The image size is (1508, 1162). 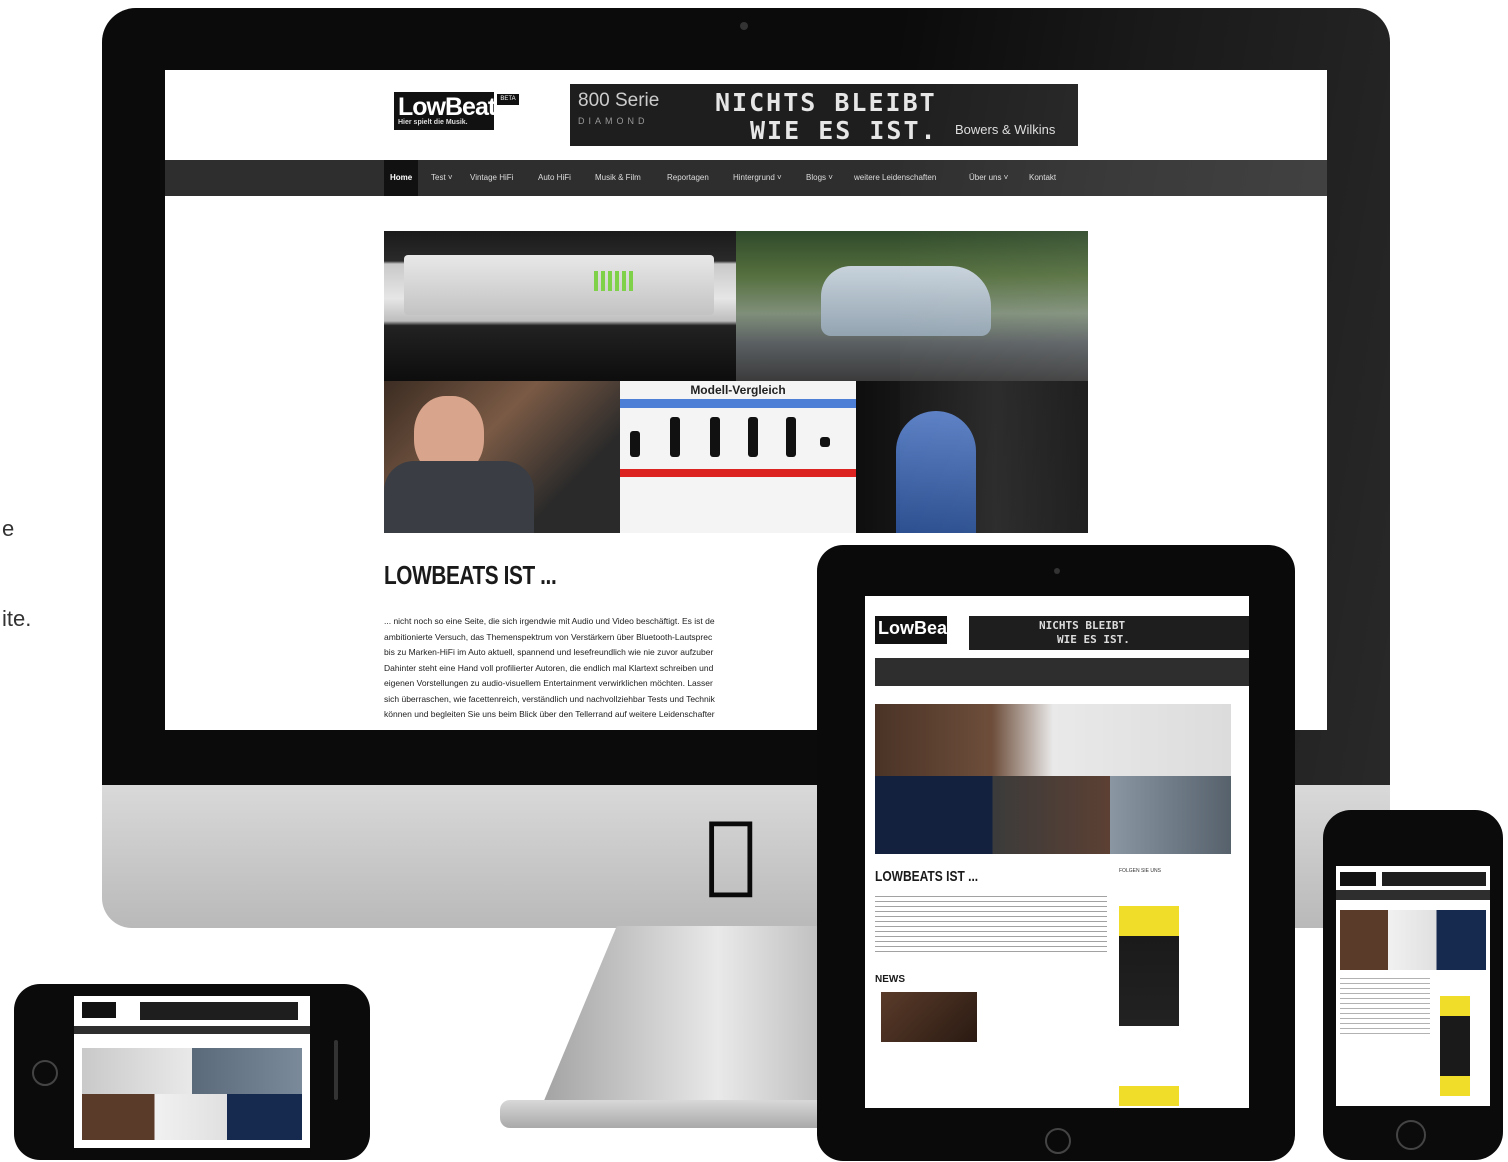 What do you see at coordinates (1042, 178) in the screenshot?
I see `nav-kontakt: Kontakt` at bounding box center [1042, 178].